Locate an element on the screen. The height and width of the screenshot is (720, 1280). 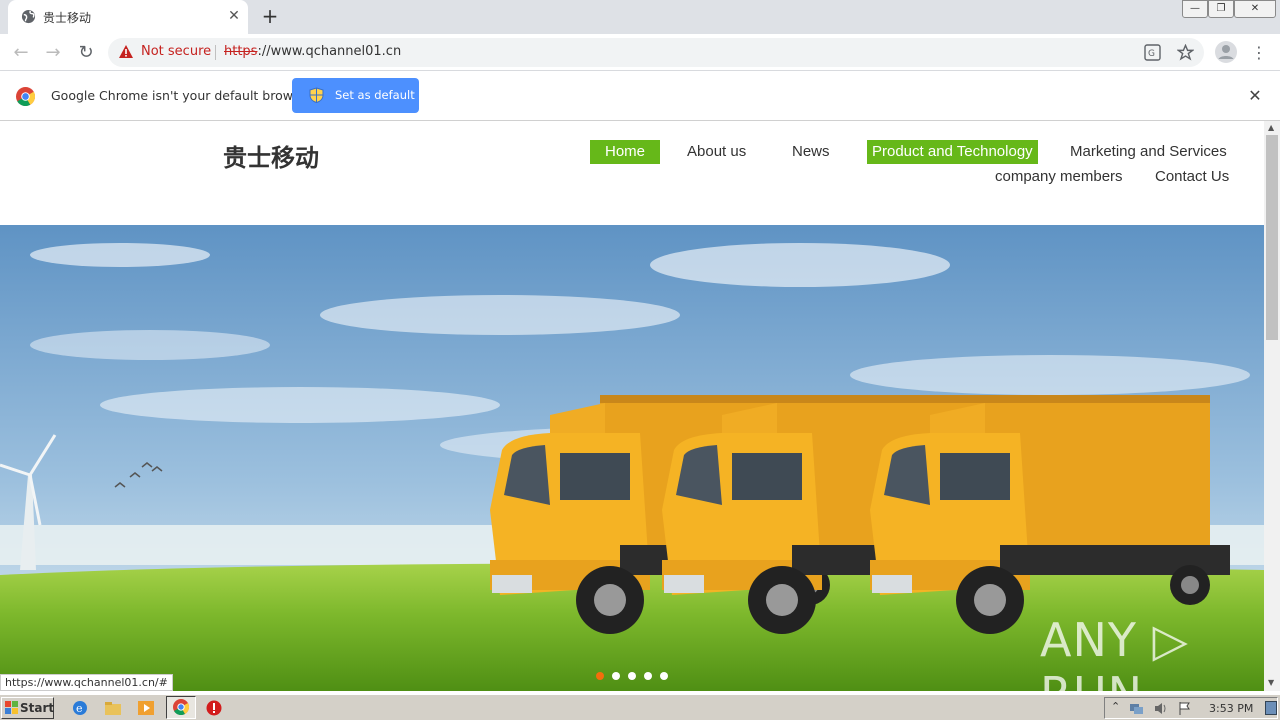
divider is located at coordinates (215, 52).